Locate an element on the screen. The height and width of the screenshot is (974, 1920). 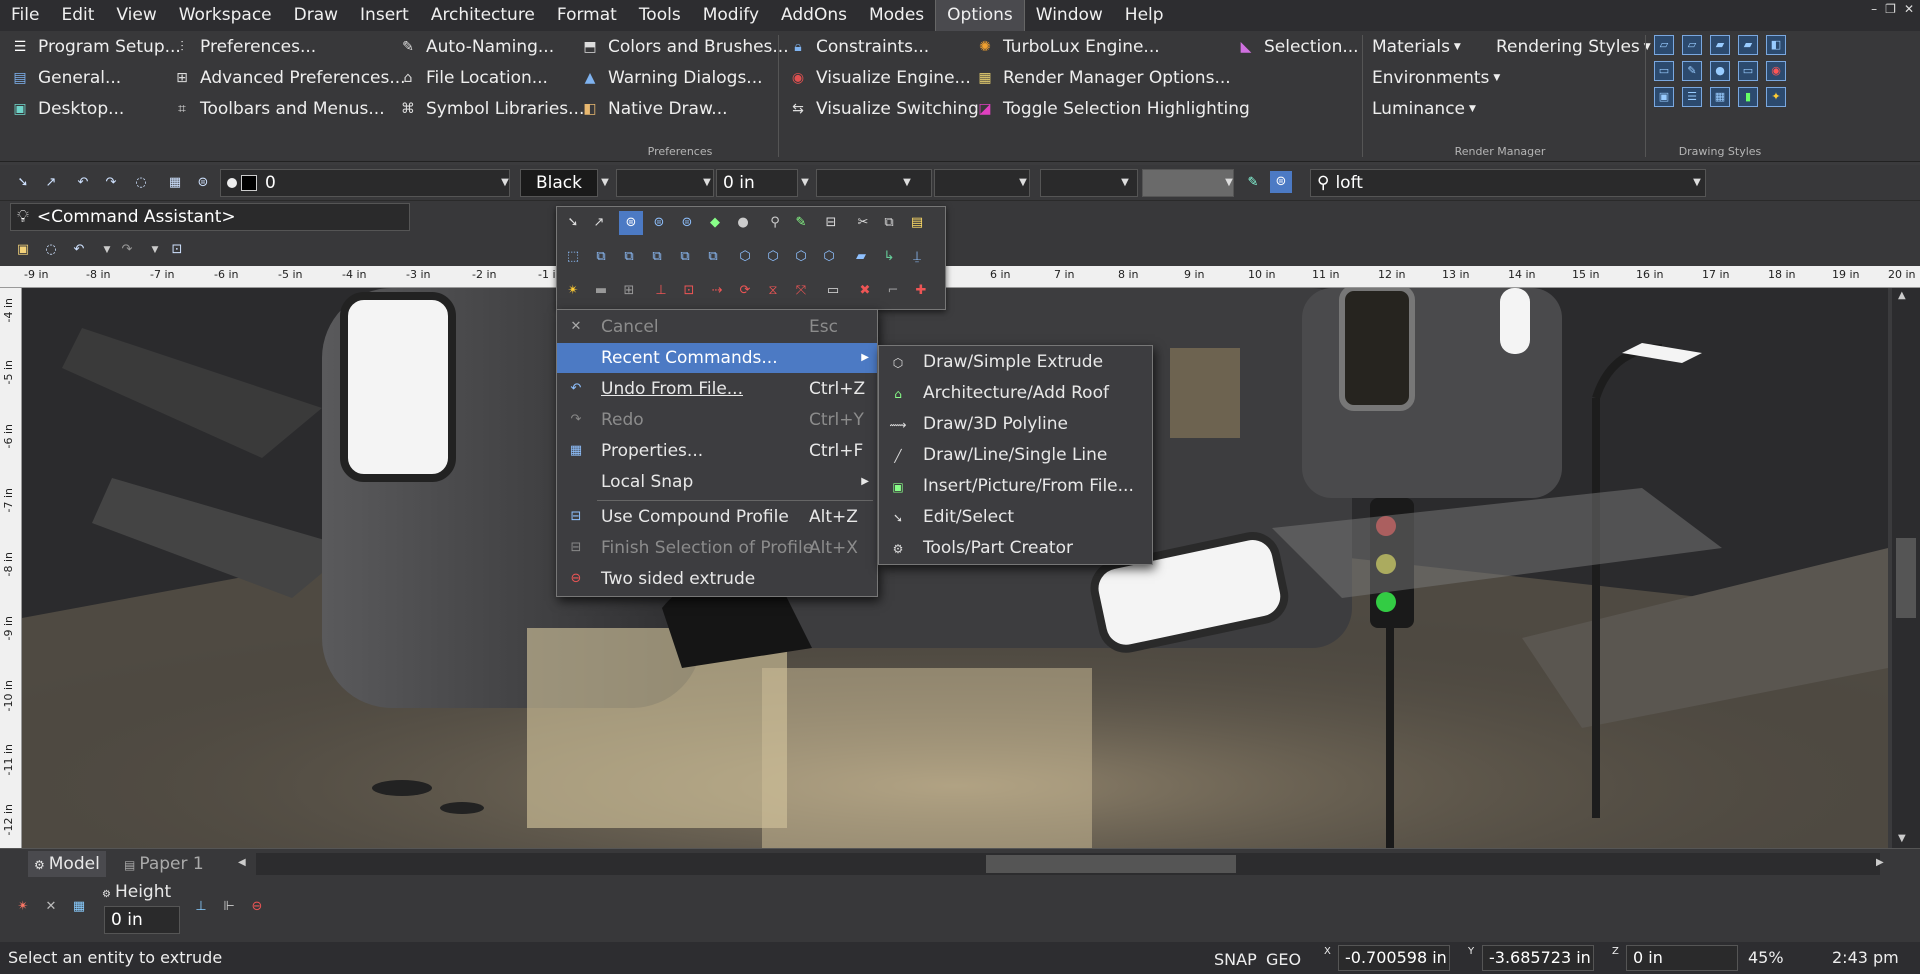
shell-icon: ⬚ is located at coordinates (573, 257).